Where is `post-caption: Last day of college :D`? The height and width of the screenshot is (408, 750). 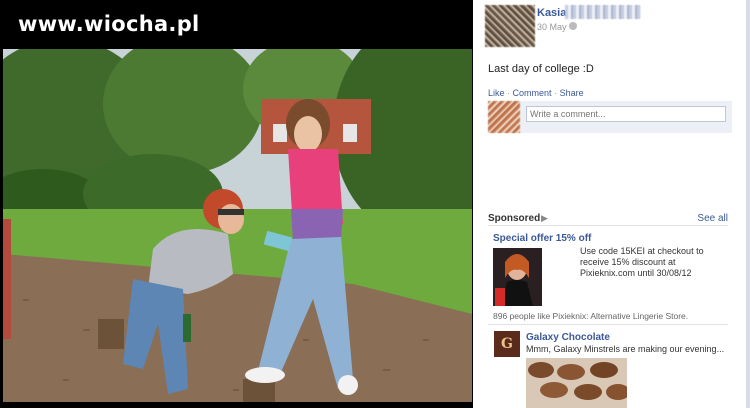
post-caption: Last day of college :D is located at coordinates (541, 69).